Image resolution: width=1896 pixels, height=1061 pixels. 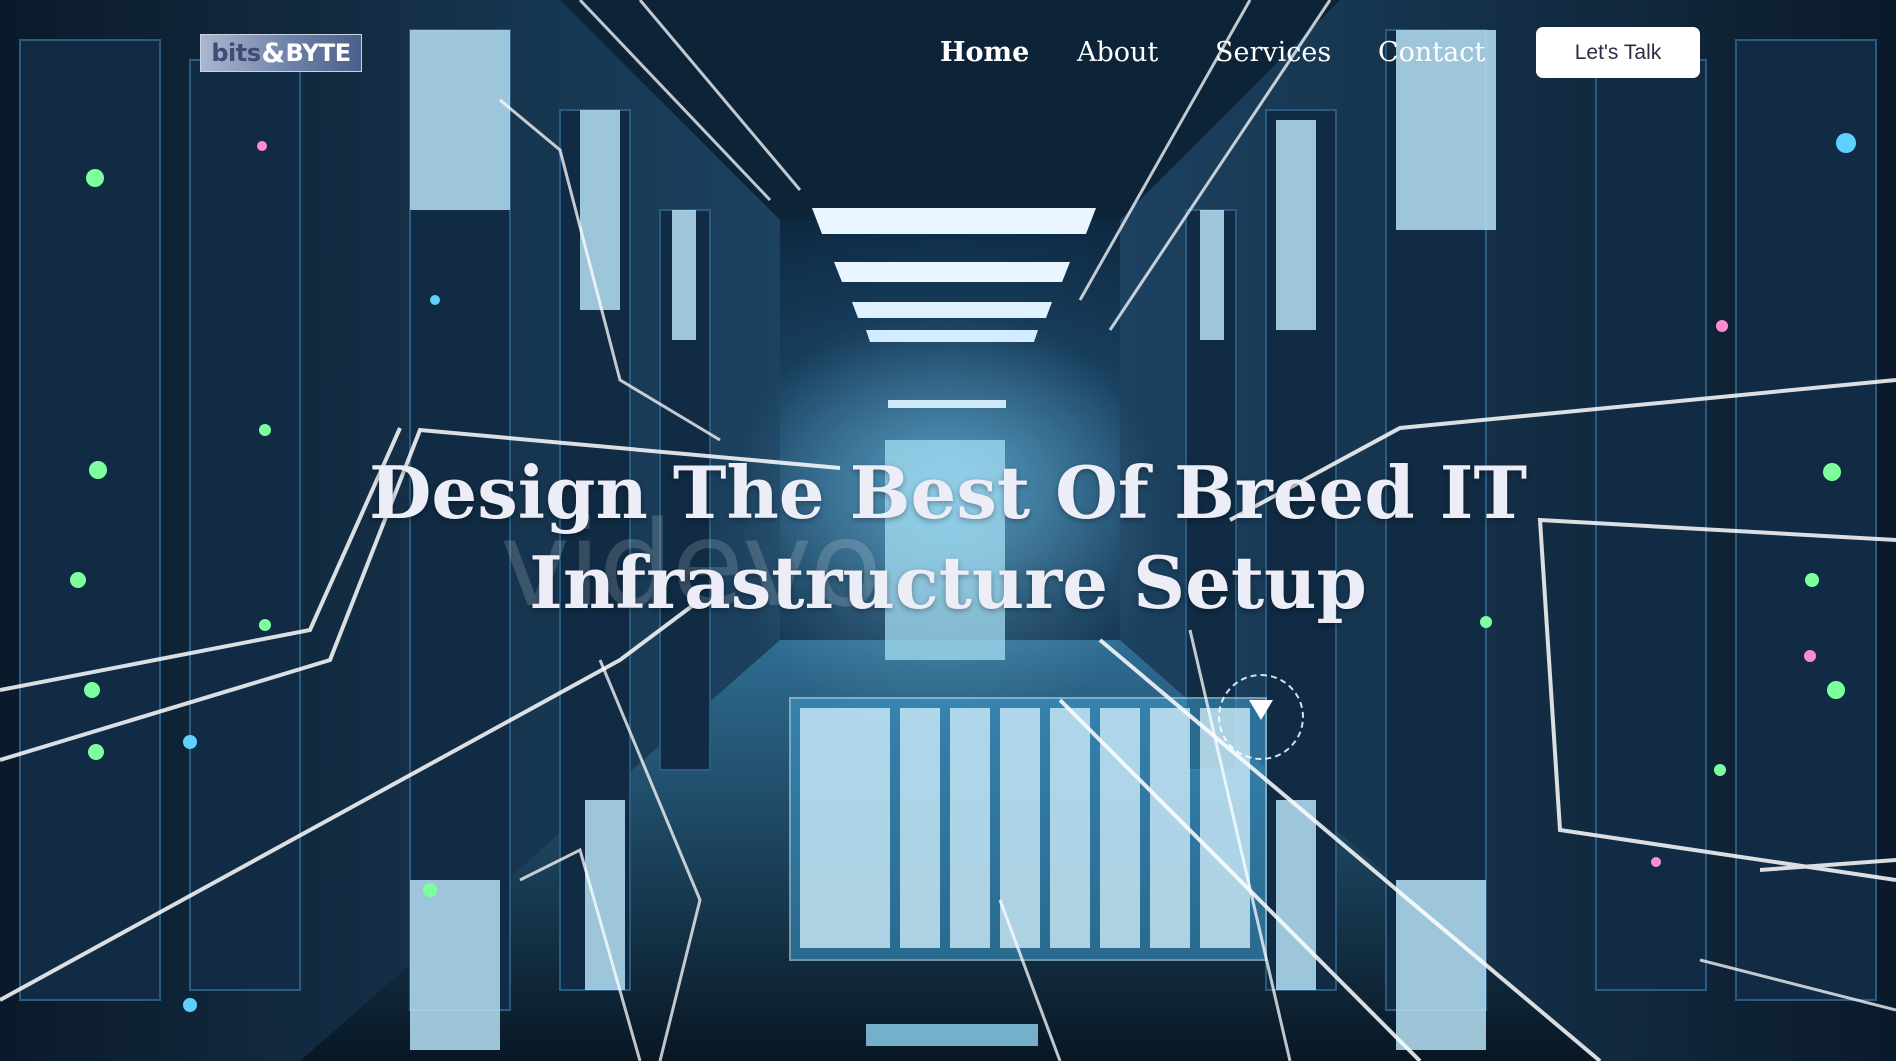 What do you see at coordinates (984, 53) in the screenshot?
I see `nav-link-home: Home` at bounding box center [984, 53].